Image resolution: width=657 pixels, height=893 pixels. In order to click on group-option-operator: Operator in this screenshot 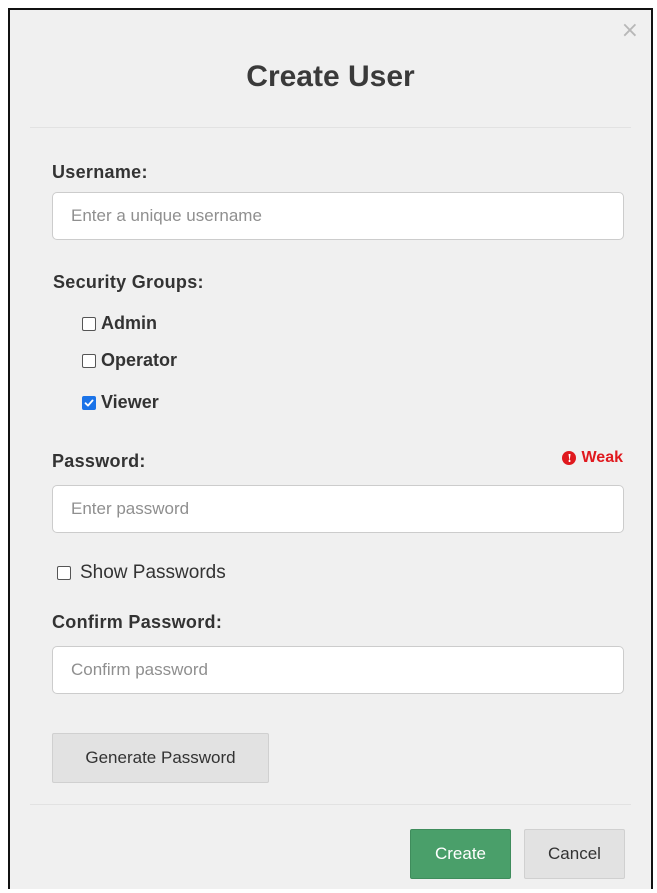, I will do `click(129, 360)`.